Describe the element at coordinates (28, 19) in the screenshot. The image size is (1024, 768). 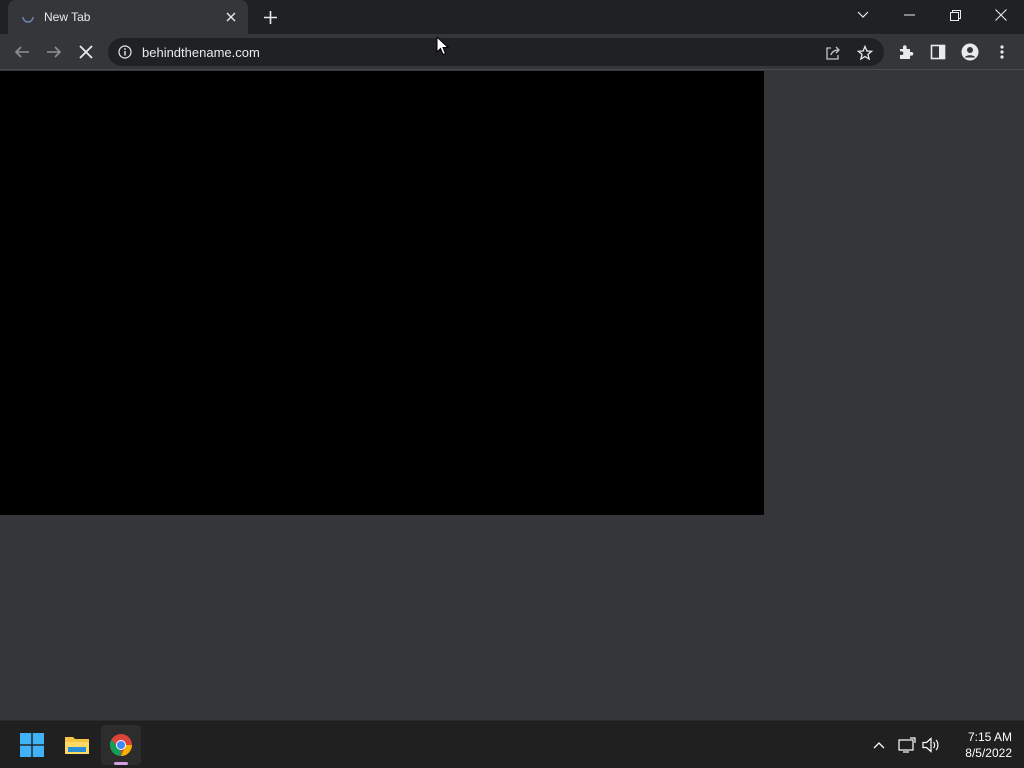
I see `spinner-icon` at that location.